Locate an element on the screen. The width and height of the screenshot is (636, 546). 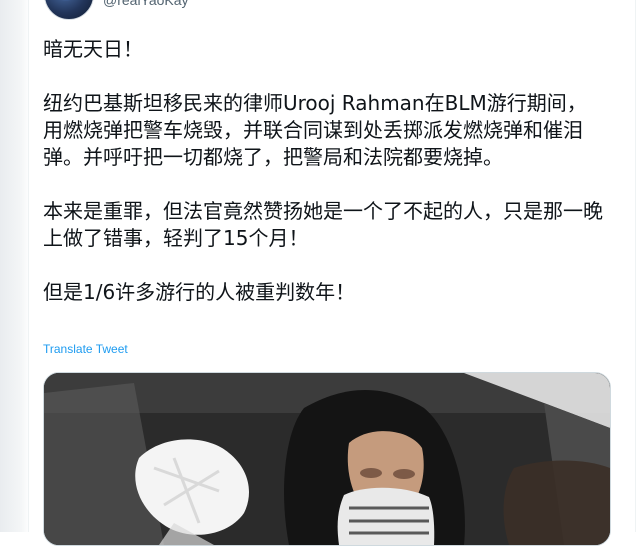
user-handle: @realYaoKay is located at coordinates (146, 4).